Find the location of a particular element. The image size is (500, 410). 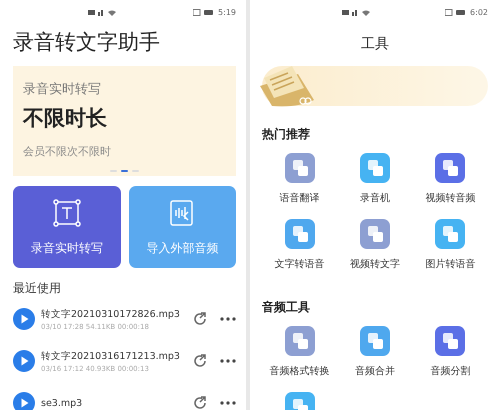

banner-subtitle: 录音实时转写 is located at coordinates (62, 89).